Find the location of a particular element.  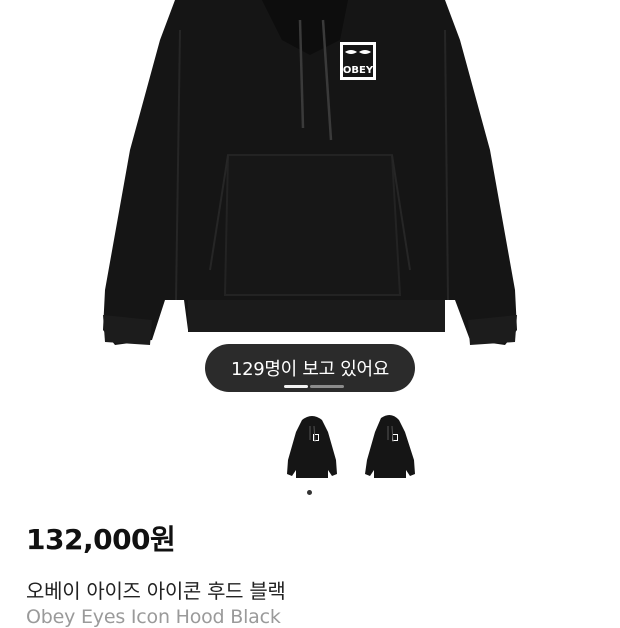

thumbnail-front is located at coordinates (312, 447).